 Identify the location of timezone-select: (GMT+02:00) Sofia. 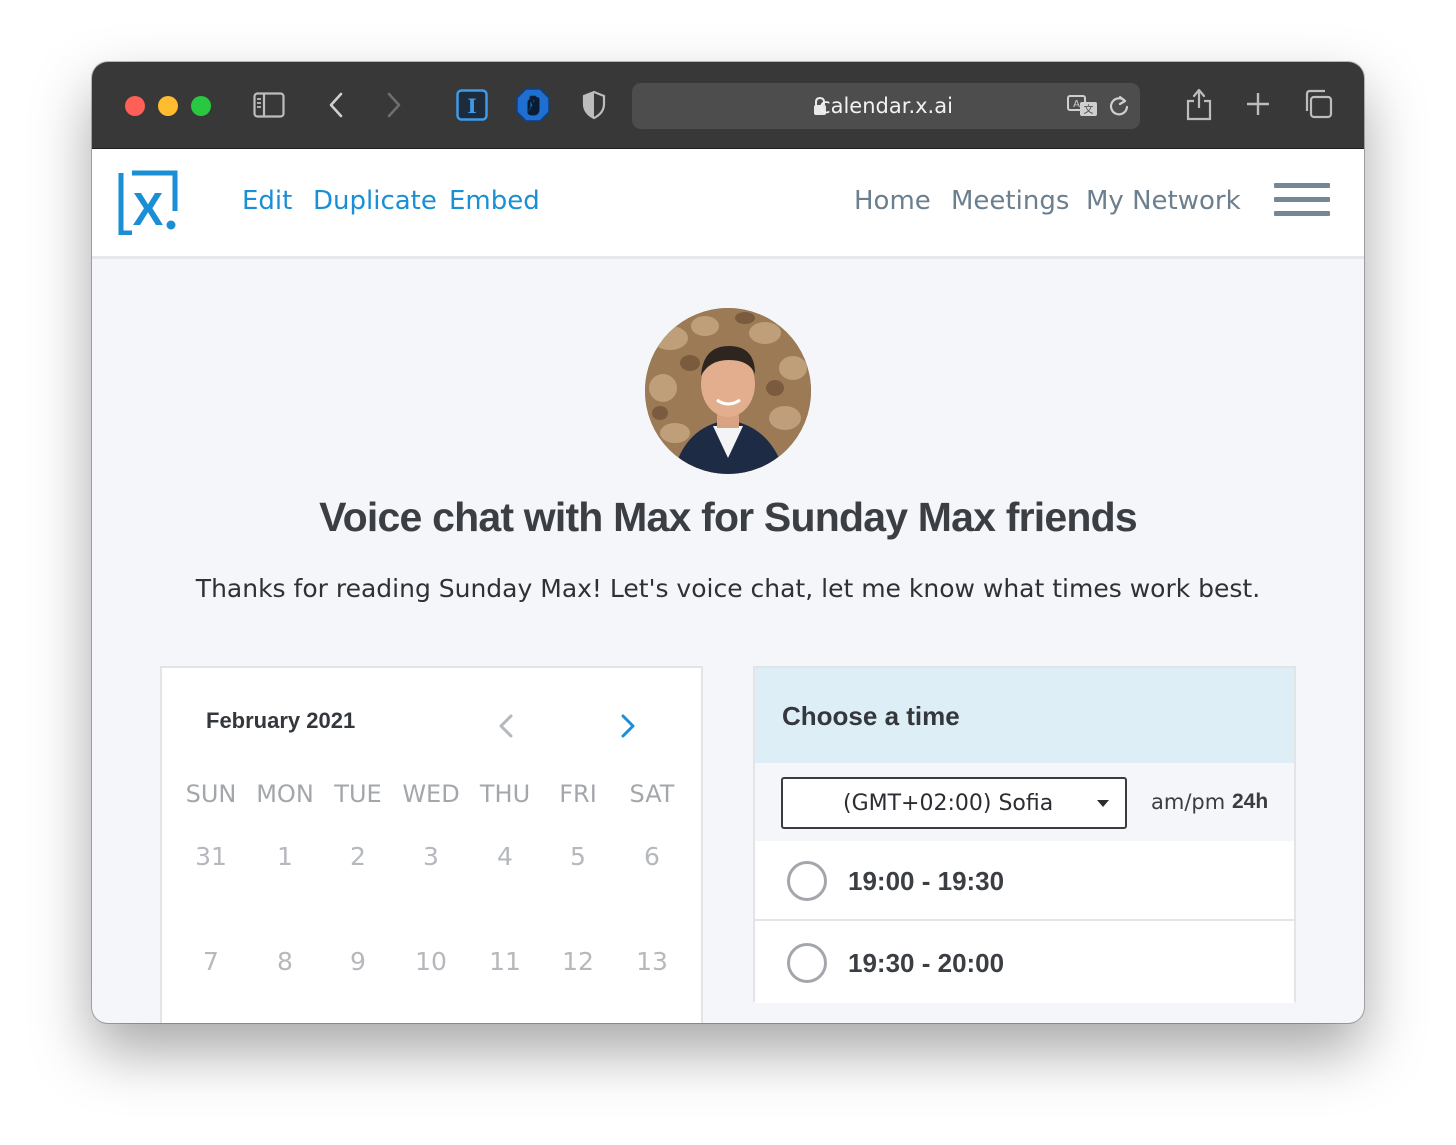
(954, 803).